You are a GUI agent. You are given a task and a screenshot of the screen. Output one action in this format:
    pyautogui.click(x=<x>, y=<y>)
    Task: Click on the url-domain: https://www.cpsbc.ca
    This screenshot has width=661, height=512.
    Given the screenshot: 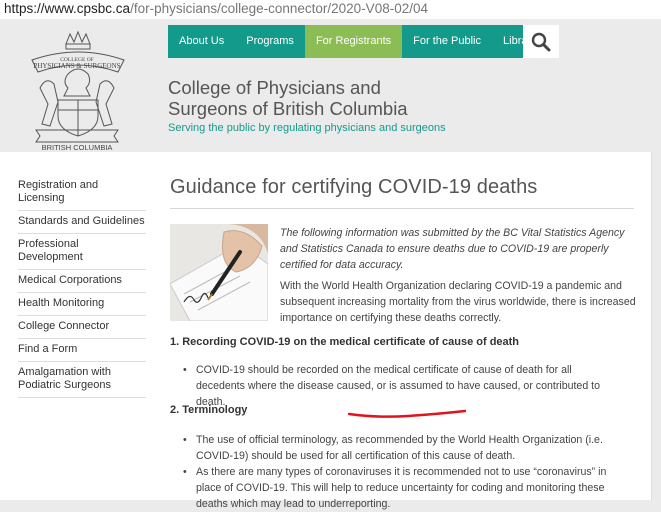 What is the action you would take?
    pyautogui.click(x=67, y=8)
    